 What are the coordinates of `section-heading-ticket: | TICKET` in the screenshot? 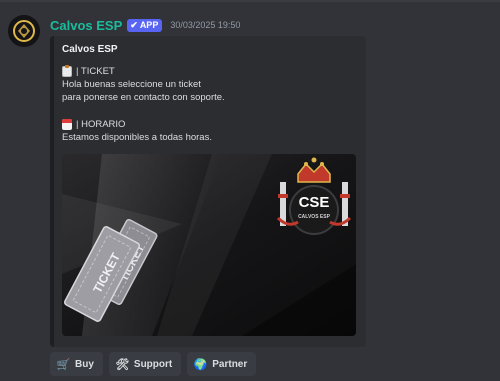 It's located at (143, 71).